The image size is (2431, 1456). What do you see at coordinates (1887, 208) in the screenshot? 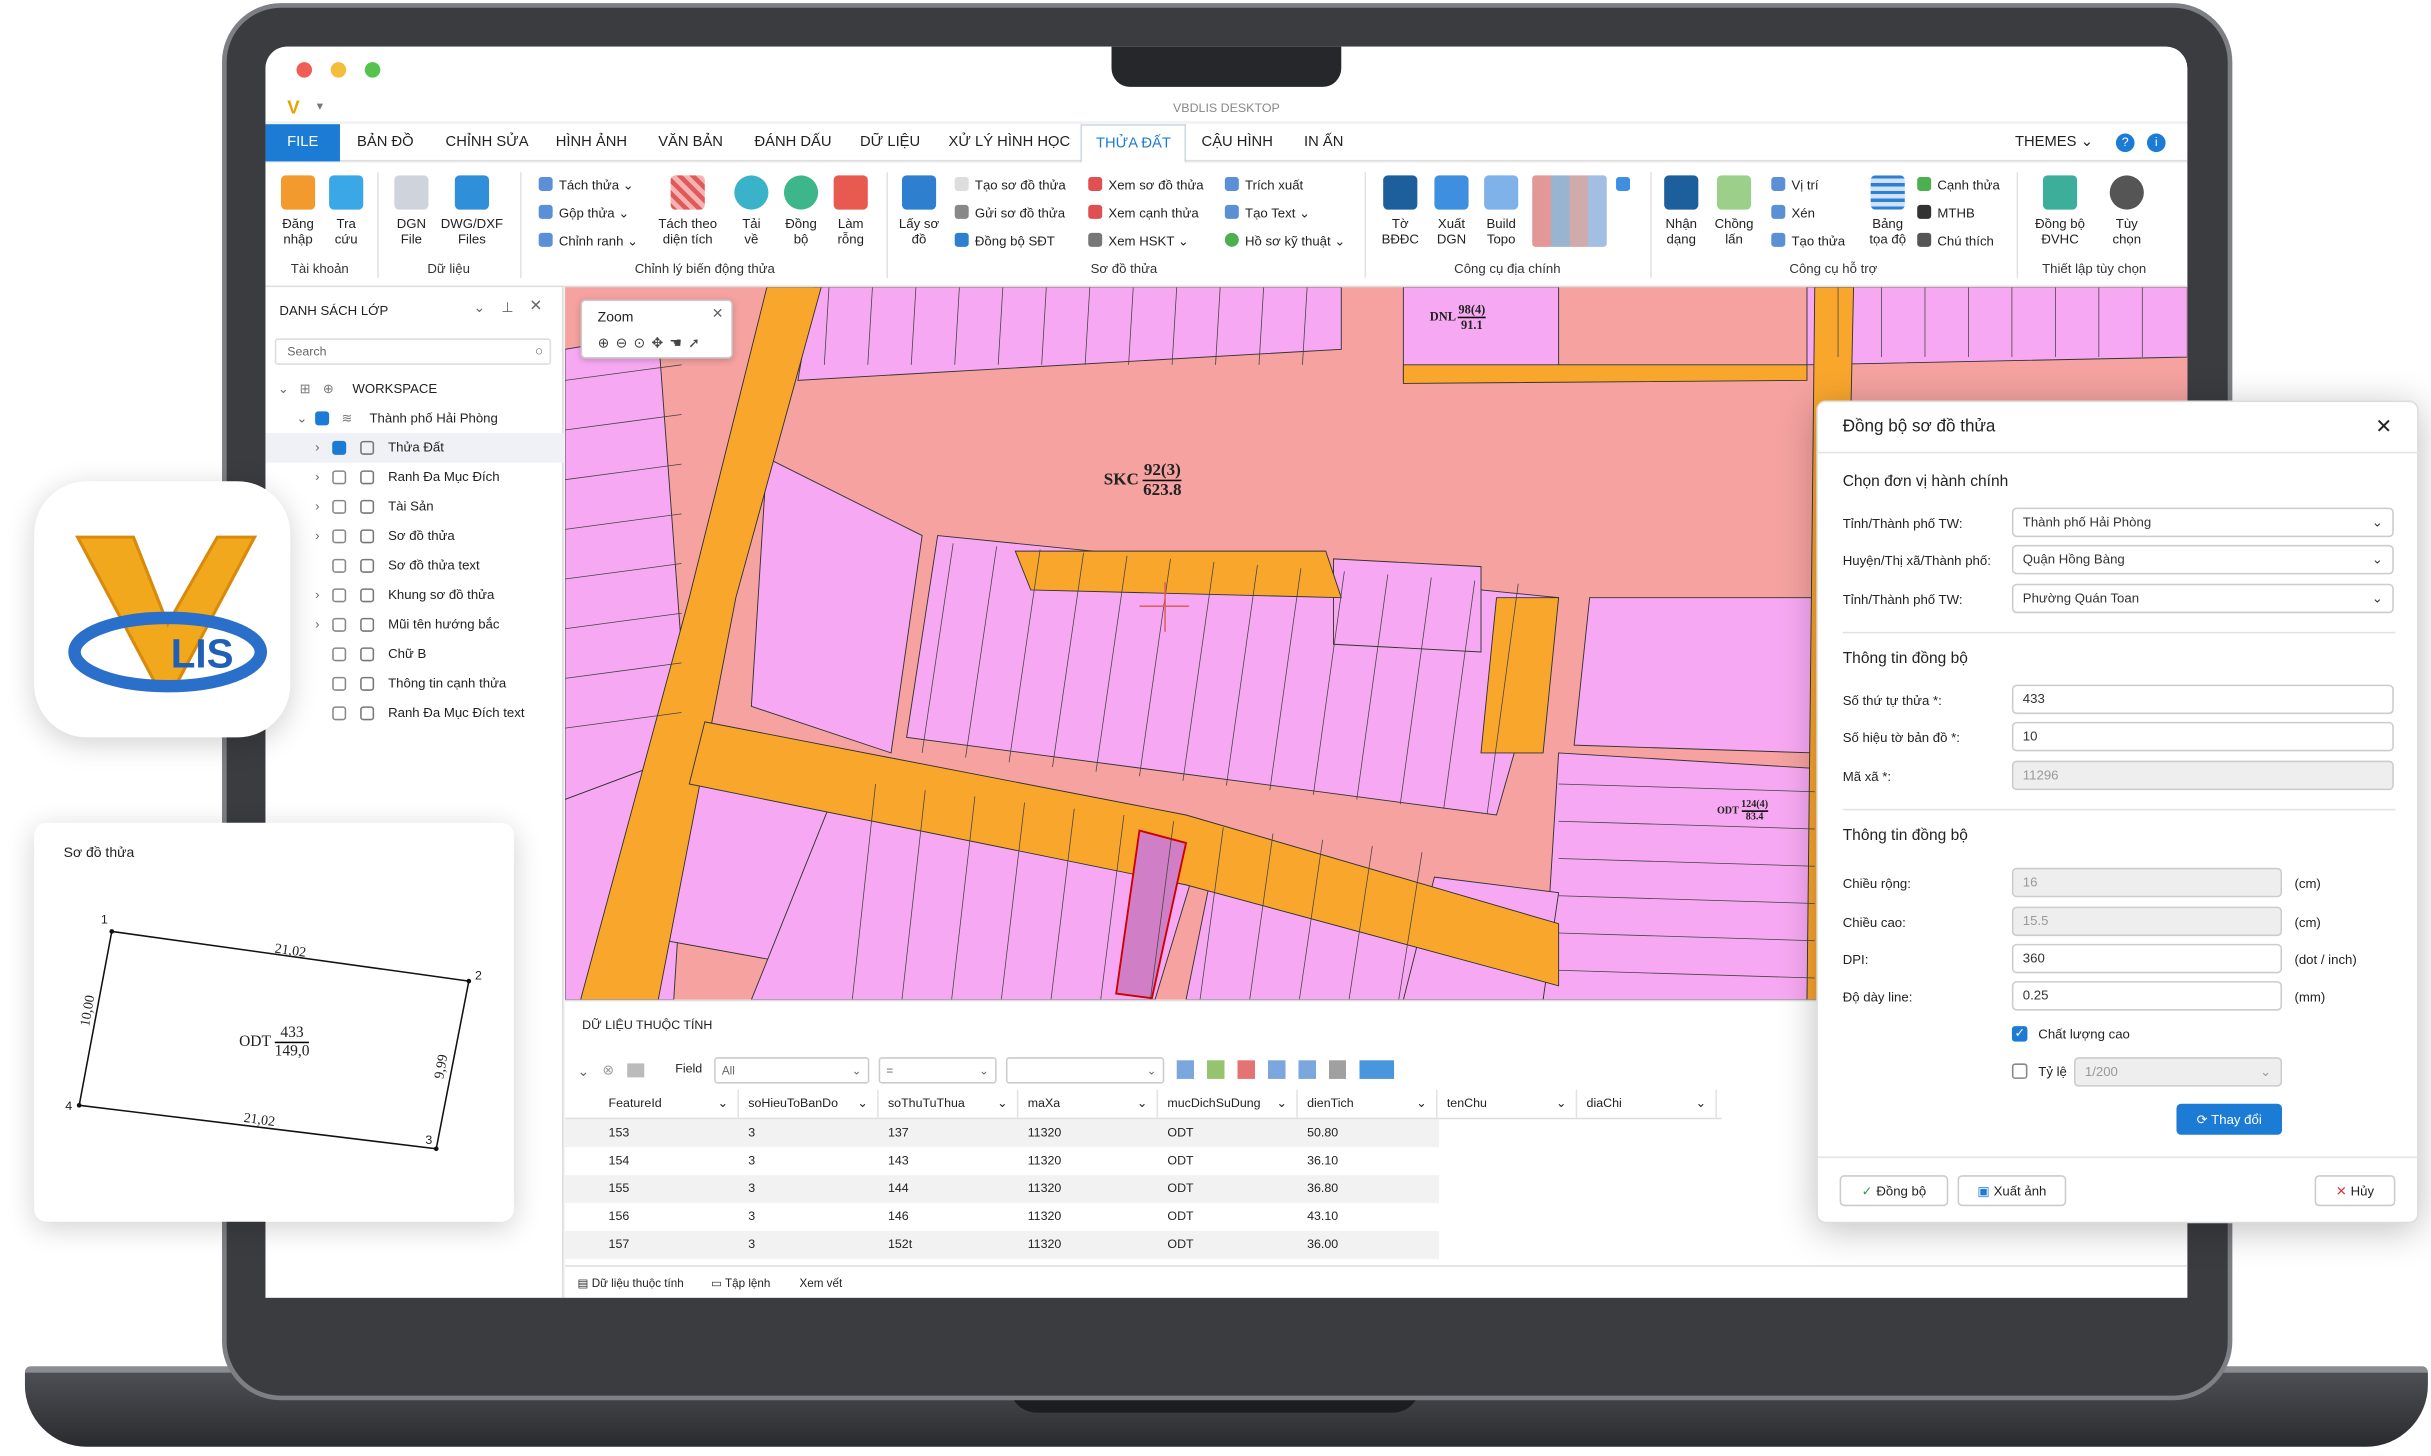
I see `bang-toa-do-button: Bảng tọa độ` at bounding box center [1887, 208].